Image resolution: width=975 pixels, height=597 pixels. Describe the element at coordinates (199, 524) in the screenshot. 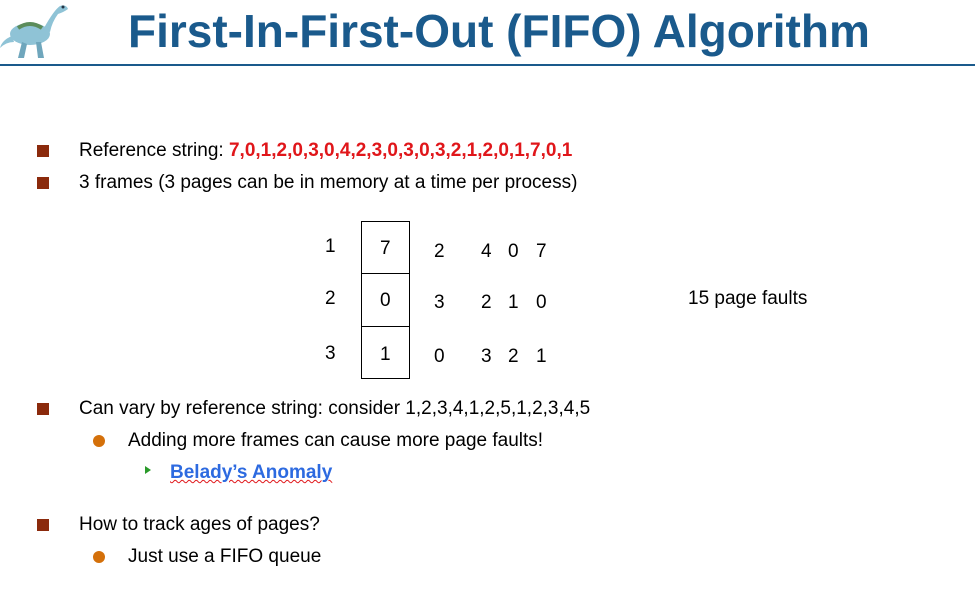

I see `track-ages-line: How to track ages of pages?` at that location.